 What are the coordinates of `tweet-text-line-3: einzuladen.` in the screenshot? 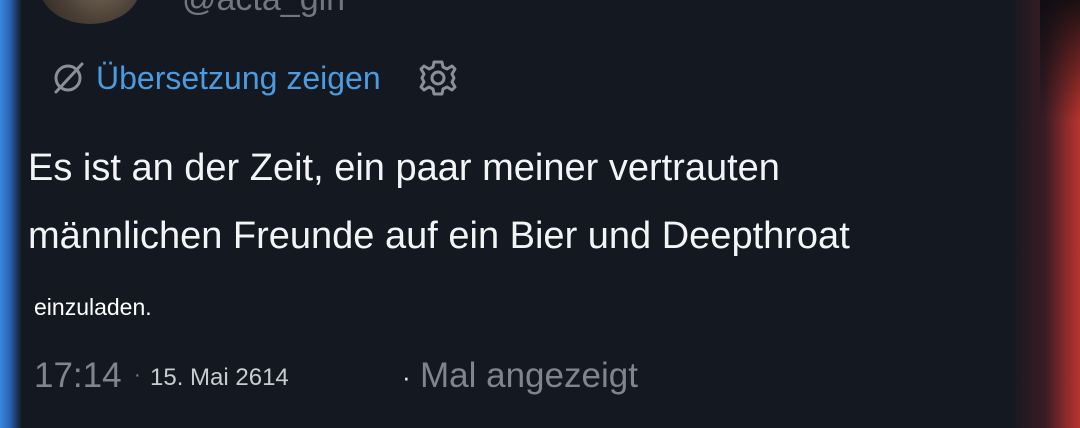 It's located at (93, 307).